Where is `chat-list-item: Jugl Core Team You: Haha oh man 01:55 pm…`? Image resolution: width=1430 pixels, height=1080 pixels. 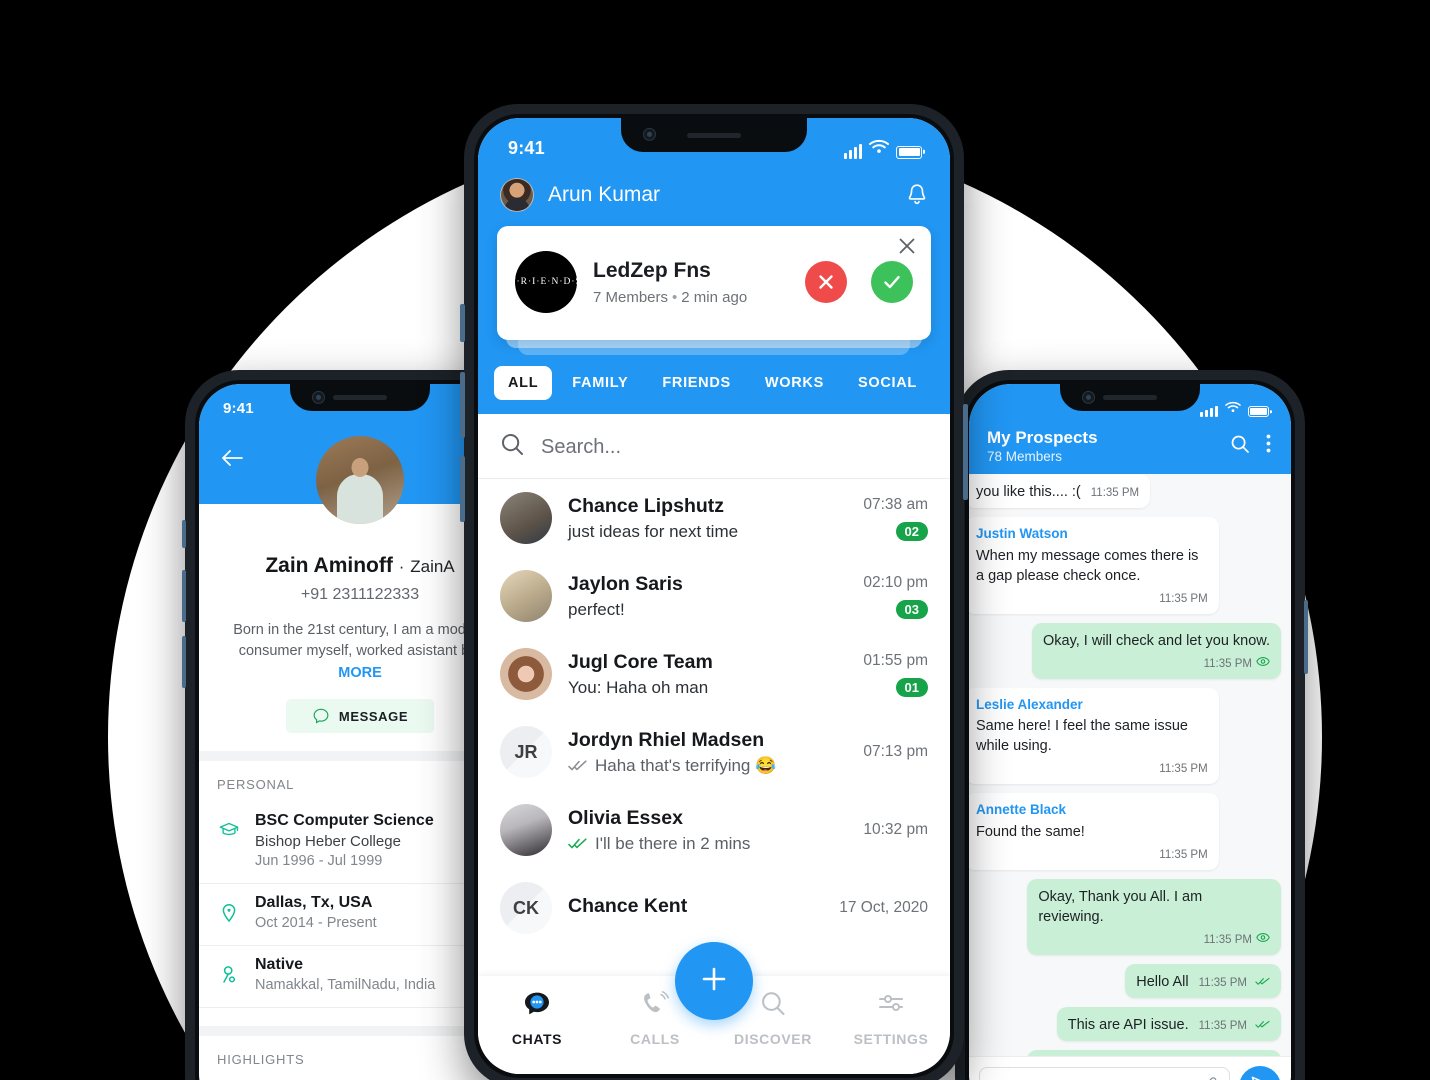
chat-list-item: Jugl Core Team You: Haha oh man 01:55 pm… is located at coordinates (714, 674).